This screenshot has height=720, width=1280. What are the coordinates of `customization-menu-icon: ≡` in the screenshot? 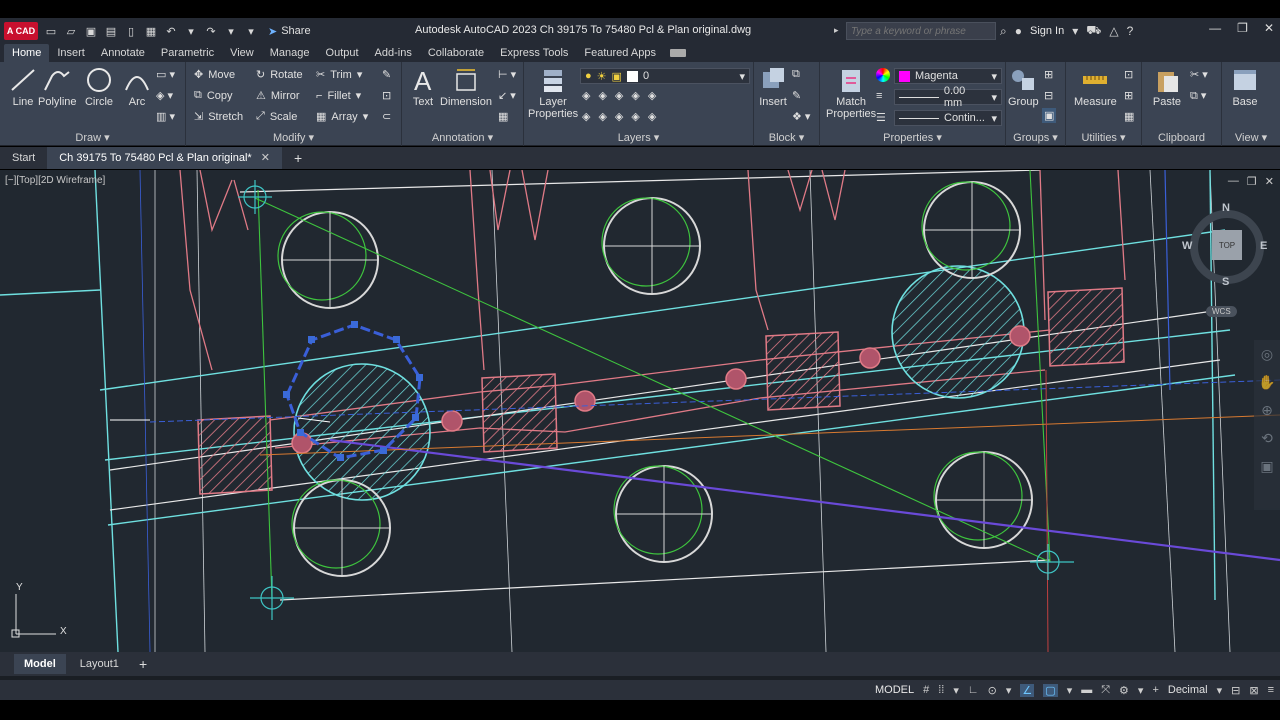 It's located at (1271, 690).